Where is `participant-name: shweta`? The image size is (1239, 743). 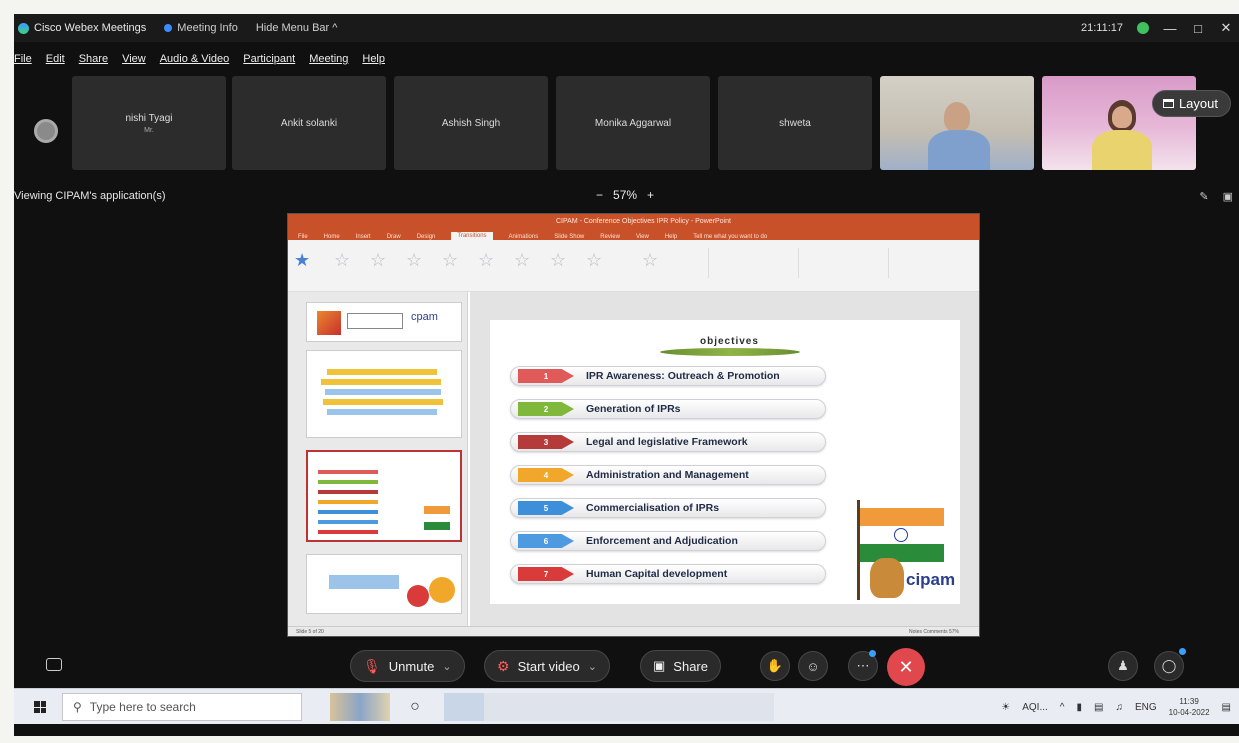
participant-name: shweta is located at coordinates (795, 123).